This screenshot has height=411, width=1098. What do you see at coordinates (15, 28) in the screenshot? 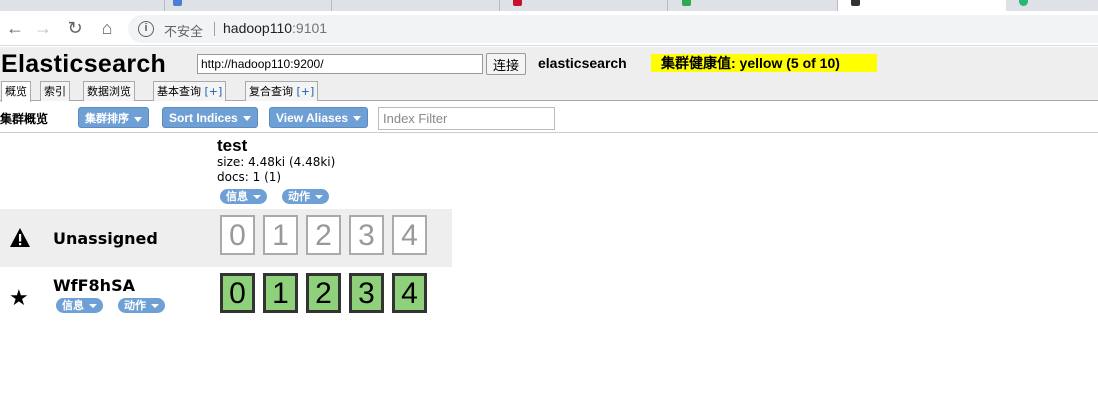
I see `back-icon: ←` at bounding box center [15, 28].